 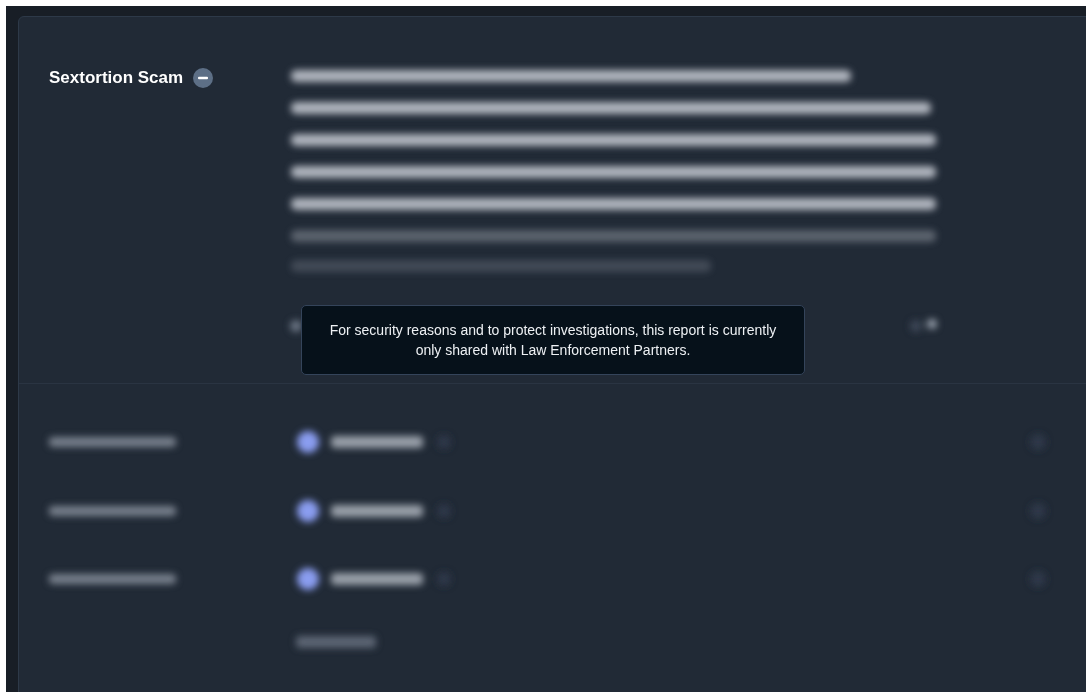 What do you see at coordinates (116, 78) in the screenshot?
I see `section-title: Sextortion Scam` at bounding box center [116, 78].